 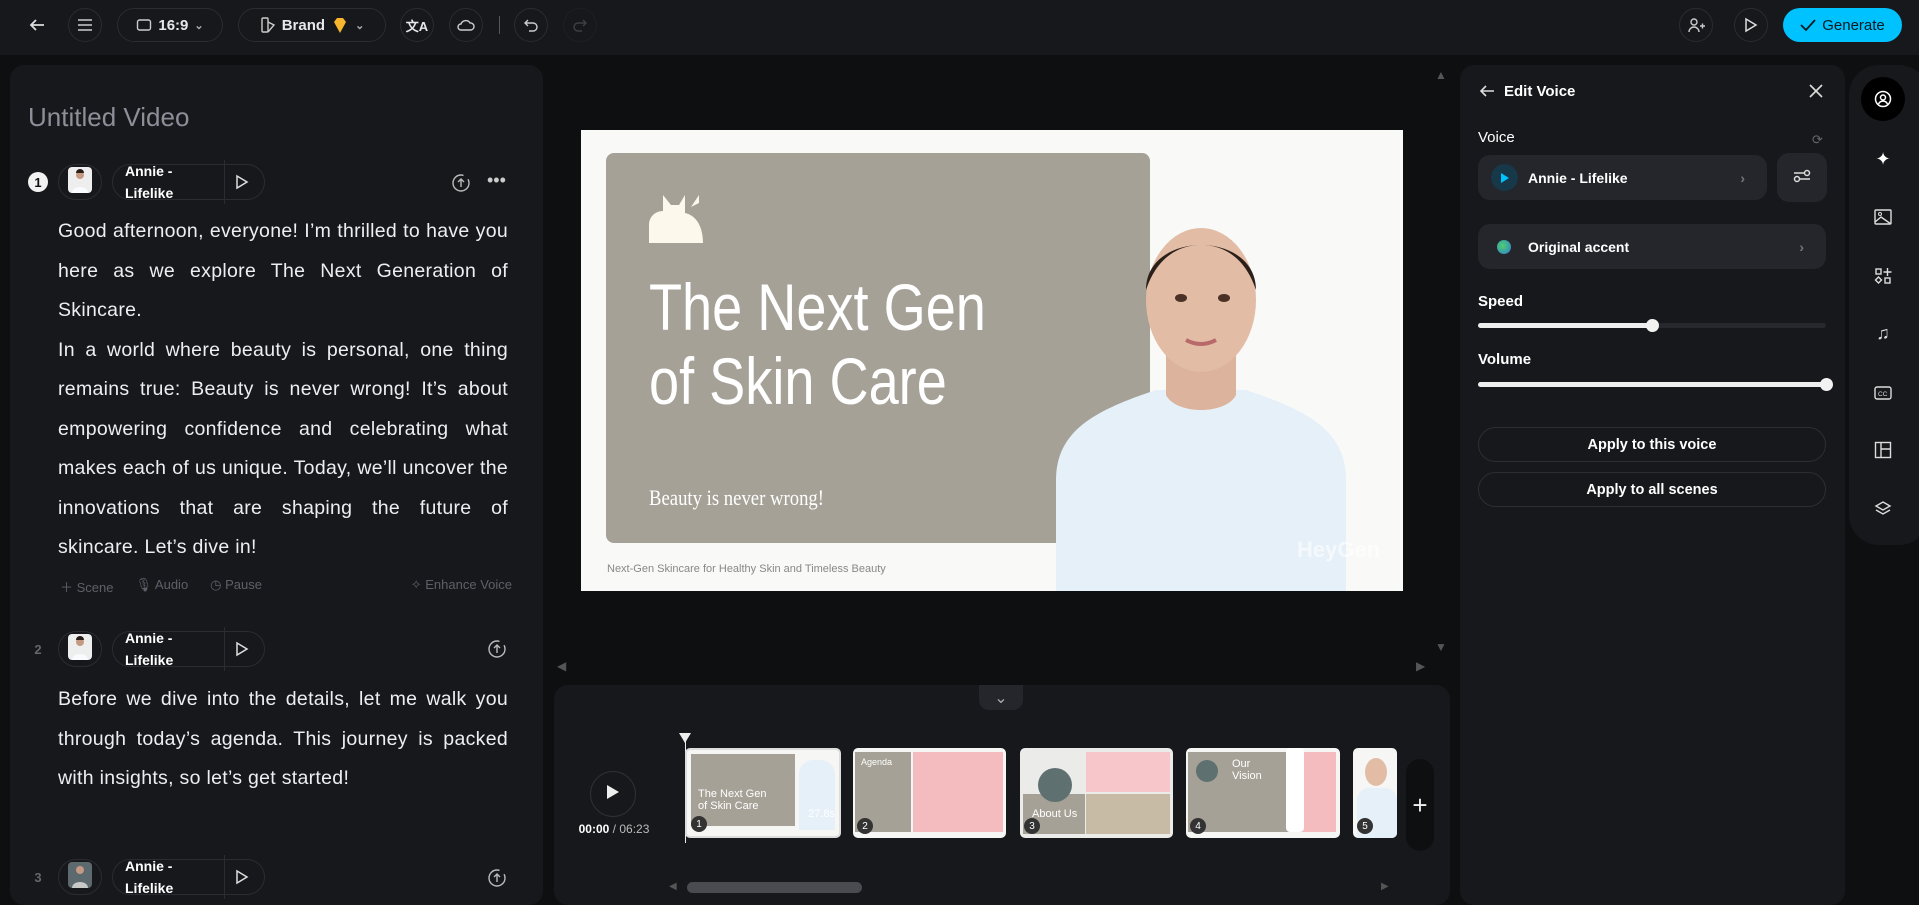 I want to click on layout-icon, so click(x=1883, y=450).